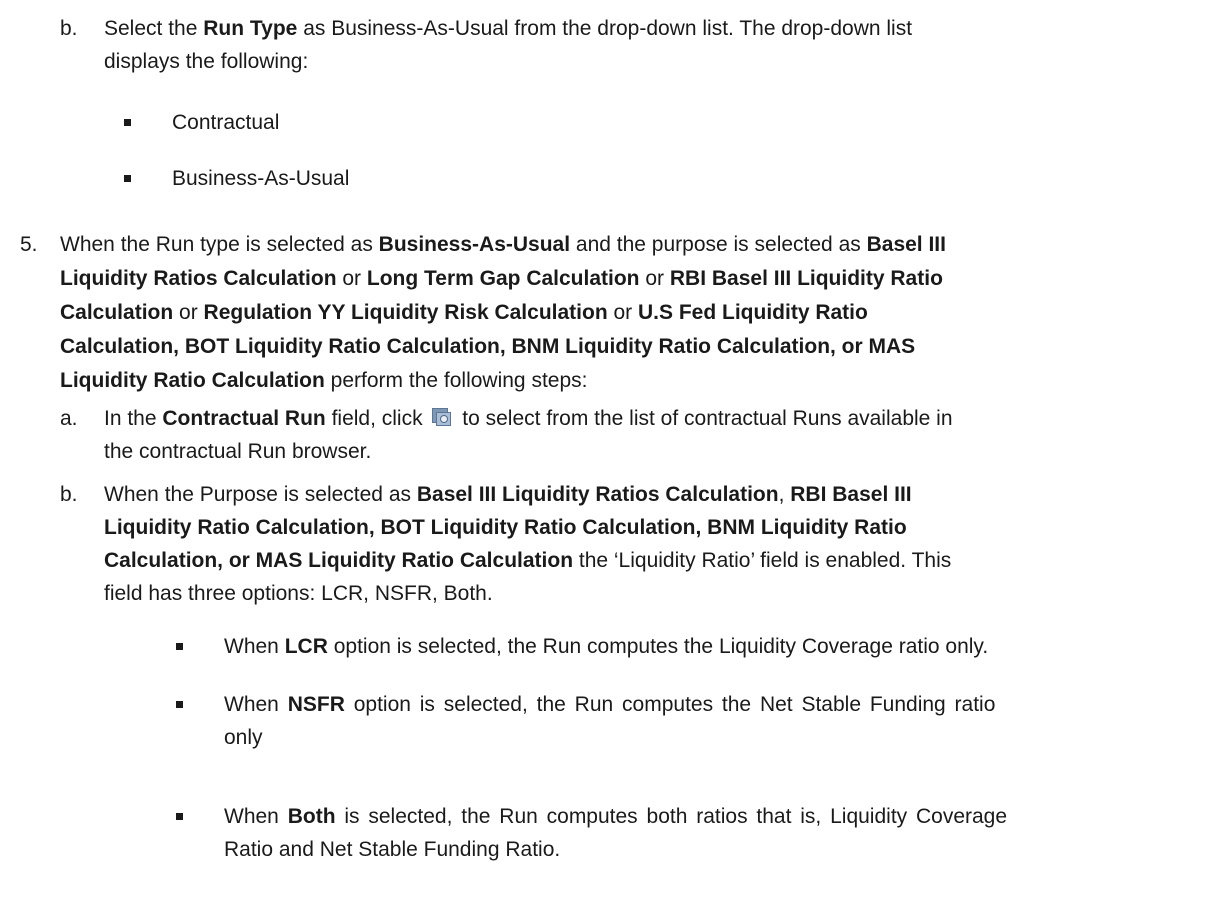 The image size is (1220, 907). I want to click on step-marker: a., so click(69, 418).